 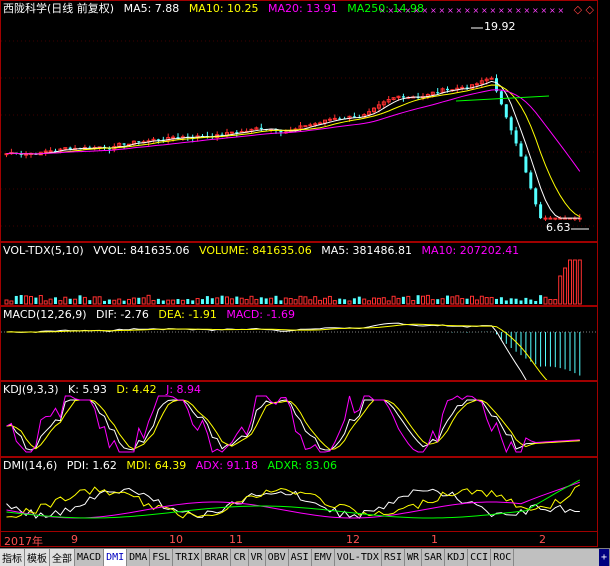 What do you see at coordinates (23, 541) in the screenshot?
I see `axis-label-year: 2017年` at bounding box center [23, 541].